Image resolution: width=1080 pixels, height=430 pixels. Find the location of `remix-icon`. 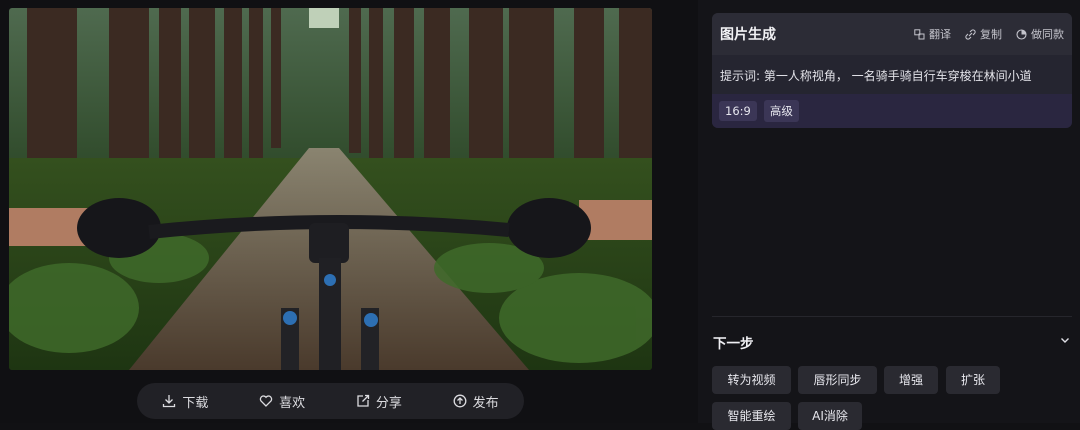

remix-icon is located at coordinates (1021, 34).